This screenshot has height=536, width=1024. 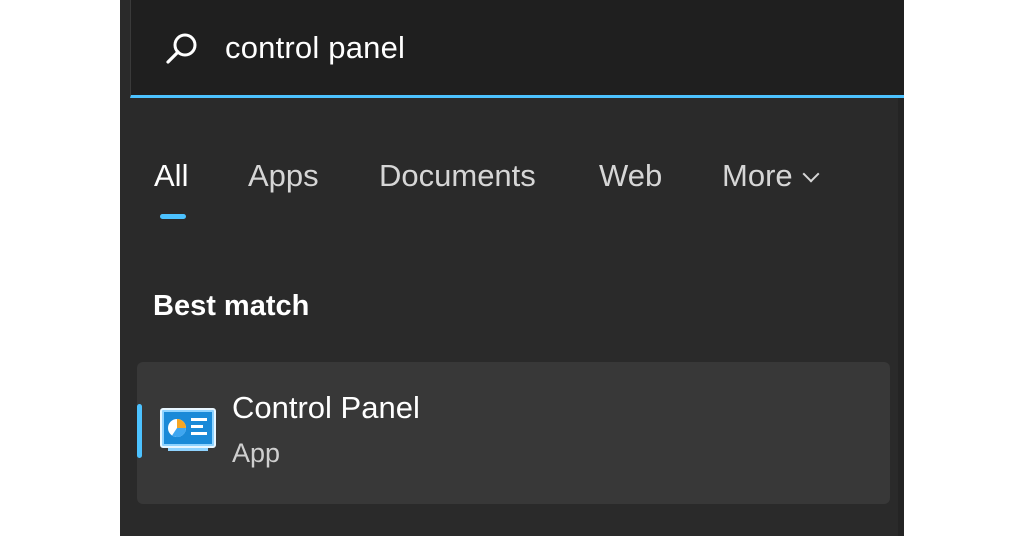 I want to click on tab-more: More, so click(x=771, y=176).